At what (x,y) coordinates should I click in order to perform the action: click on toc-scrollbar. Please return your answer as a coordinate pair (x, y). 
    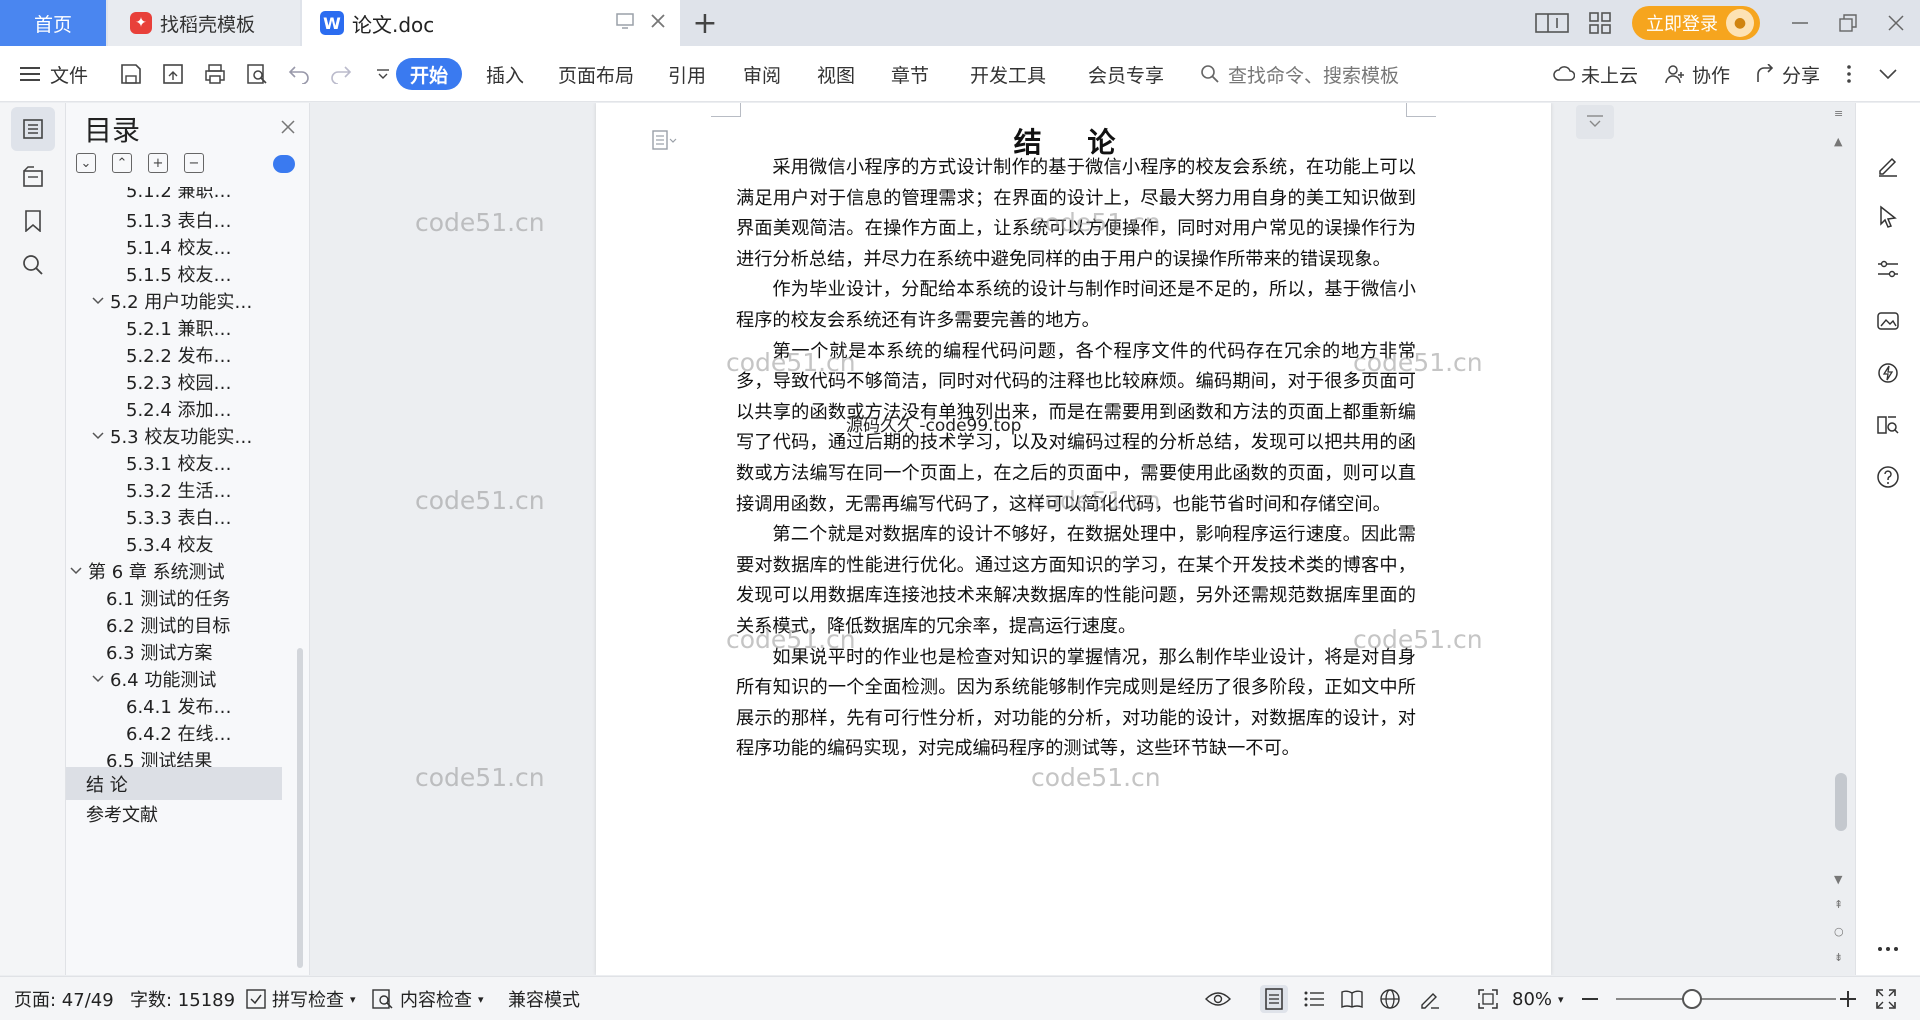
    Looking at the image, I should click on (300, 808).